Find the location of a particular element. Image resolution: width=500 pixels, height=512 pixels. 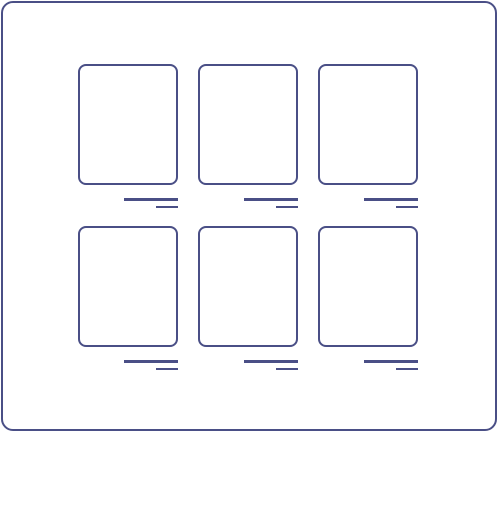

card-2-subtitle-placeholder is located at coordinates (287, 207).